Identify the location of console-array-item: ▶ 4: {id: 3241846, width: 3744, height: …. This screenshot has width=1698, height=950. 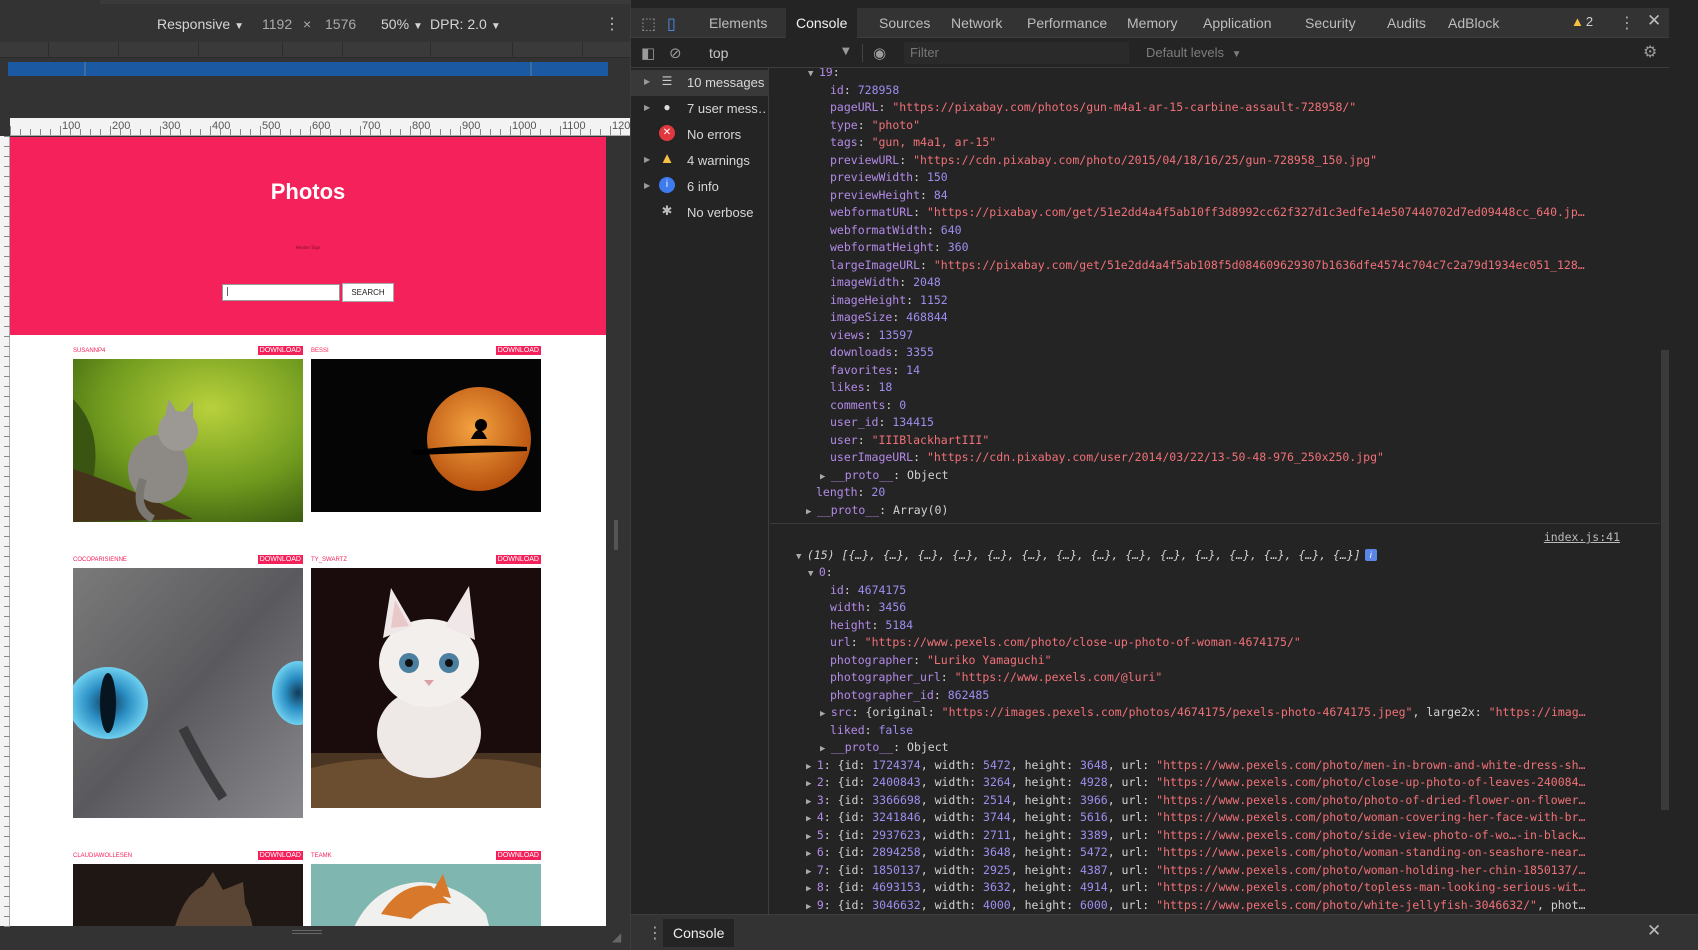
(1210, 817).